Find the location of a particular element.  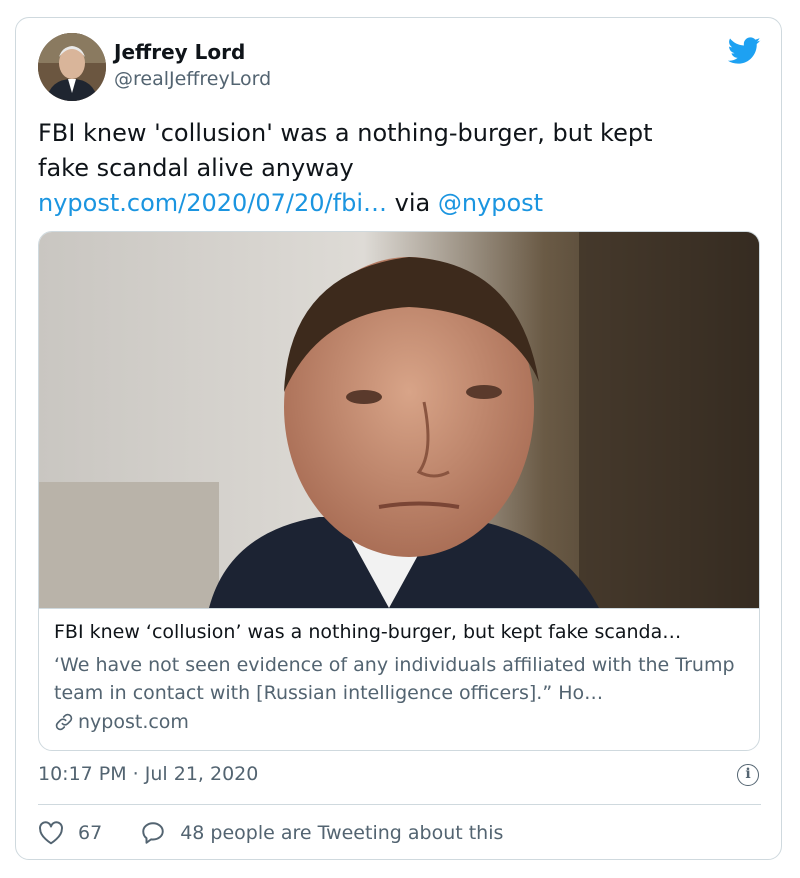

info-icon: i is located at coordinates (748, 775).